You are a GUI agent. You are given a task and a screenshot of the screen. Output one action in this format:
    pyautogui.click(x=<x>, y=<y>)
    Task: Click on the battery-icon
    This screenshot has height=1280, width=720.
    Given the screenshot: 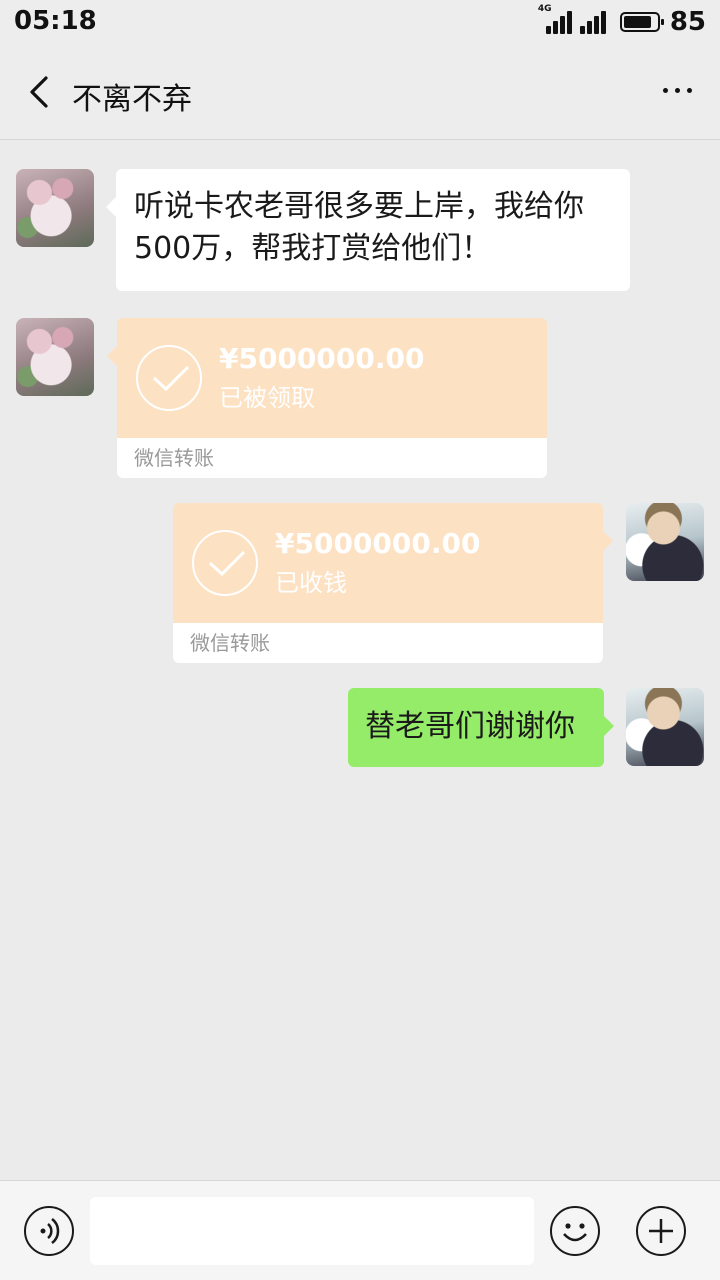 What is the action you would take?
    pyautogui.click(x=641, y=22)
    